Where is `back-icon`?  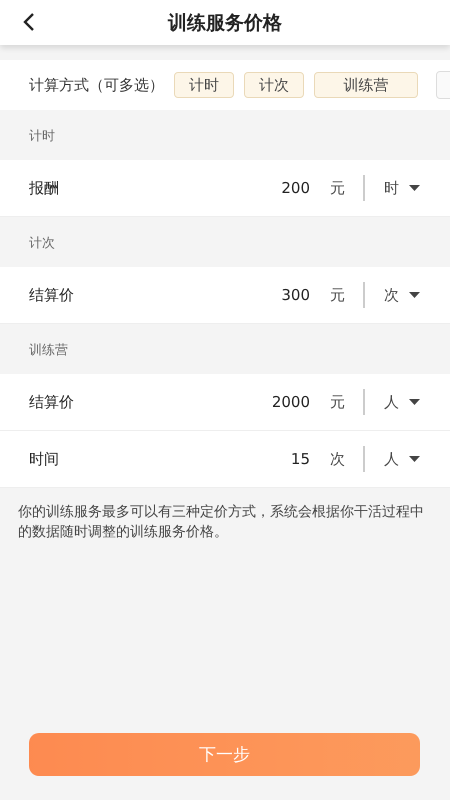
back-icon is located at coordinates (29, 22).